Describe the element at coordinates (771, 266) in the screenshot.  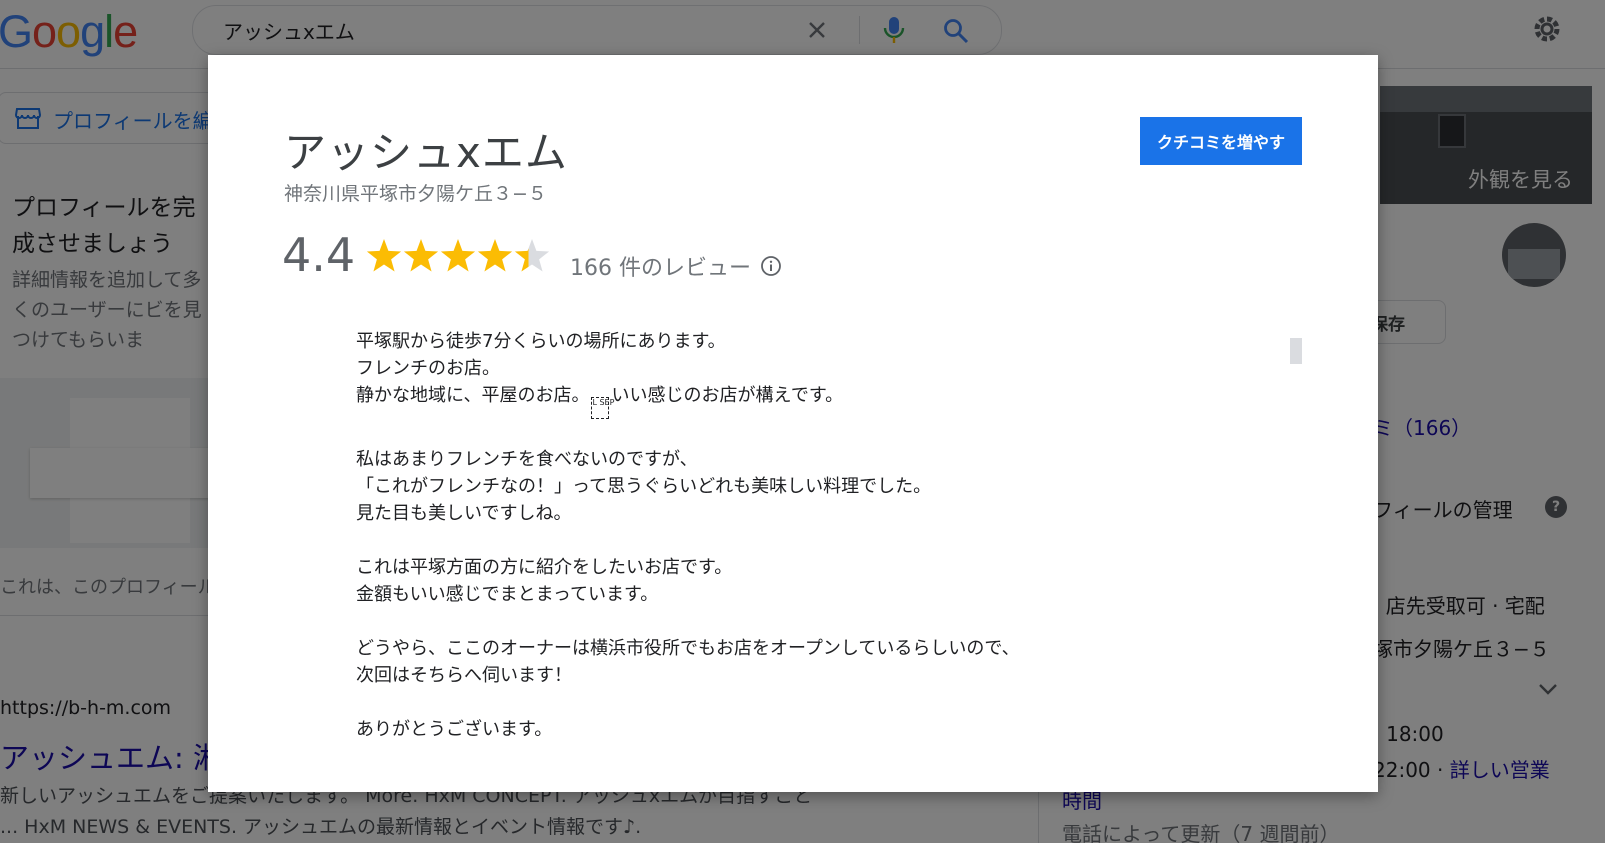
I see `info-icon` at that location.